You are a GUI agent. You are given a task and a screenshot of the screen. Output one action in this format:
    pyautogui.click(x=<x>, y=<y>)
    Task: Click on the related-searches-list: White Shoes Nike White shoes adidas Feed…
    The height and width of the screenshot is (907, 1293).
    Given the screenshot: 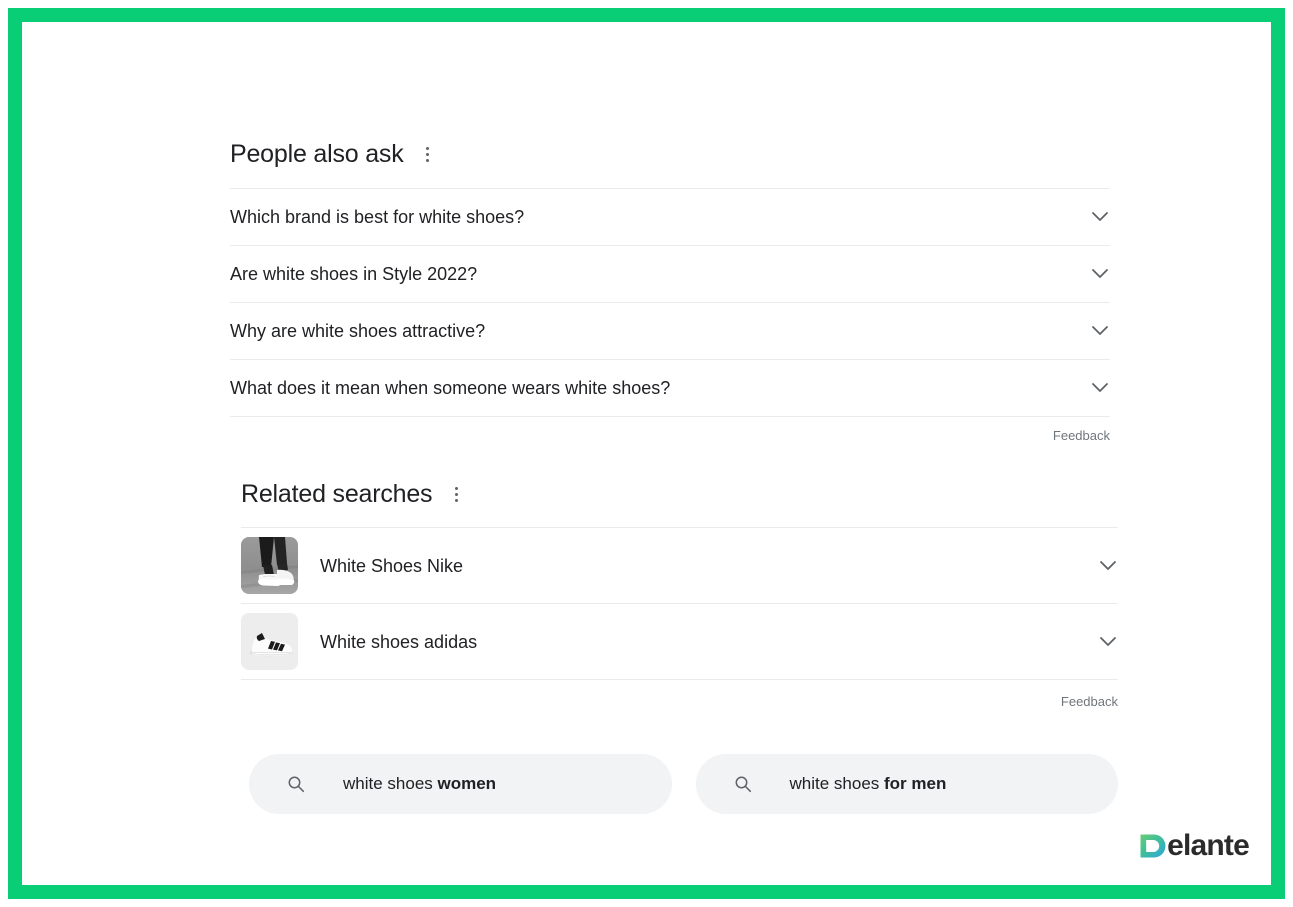 What is the action you would take?
    pyautogui.click(x=679, y=620)
    